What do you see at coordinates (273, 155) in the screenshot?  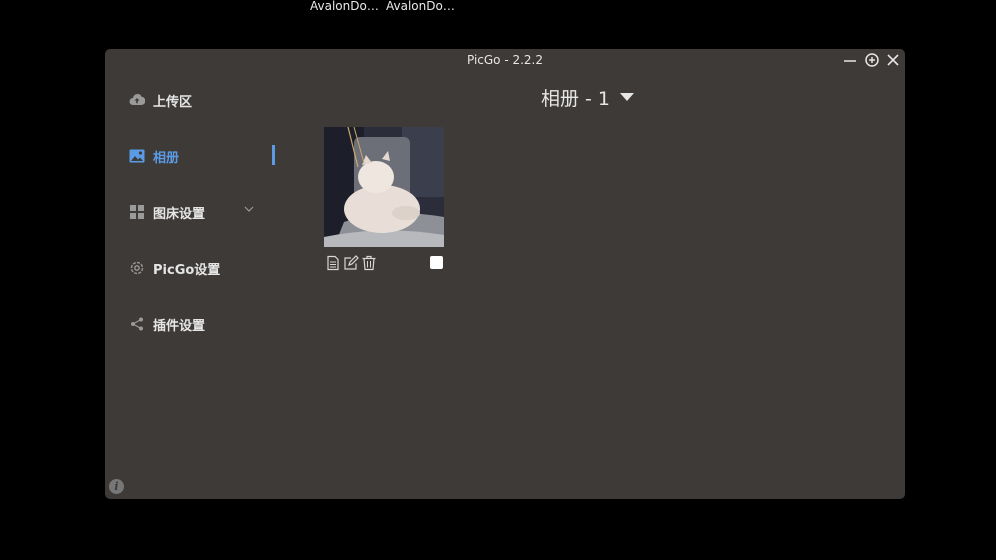 I see `active-indicator` at bounding box center [273, 155].